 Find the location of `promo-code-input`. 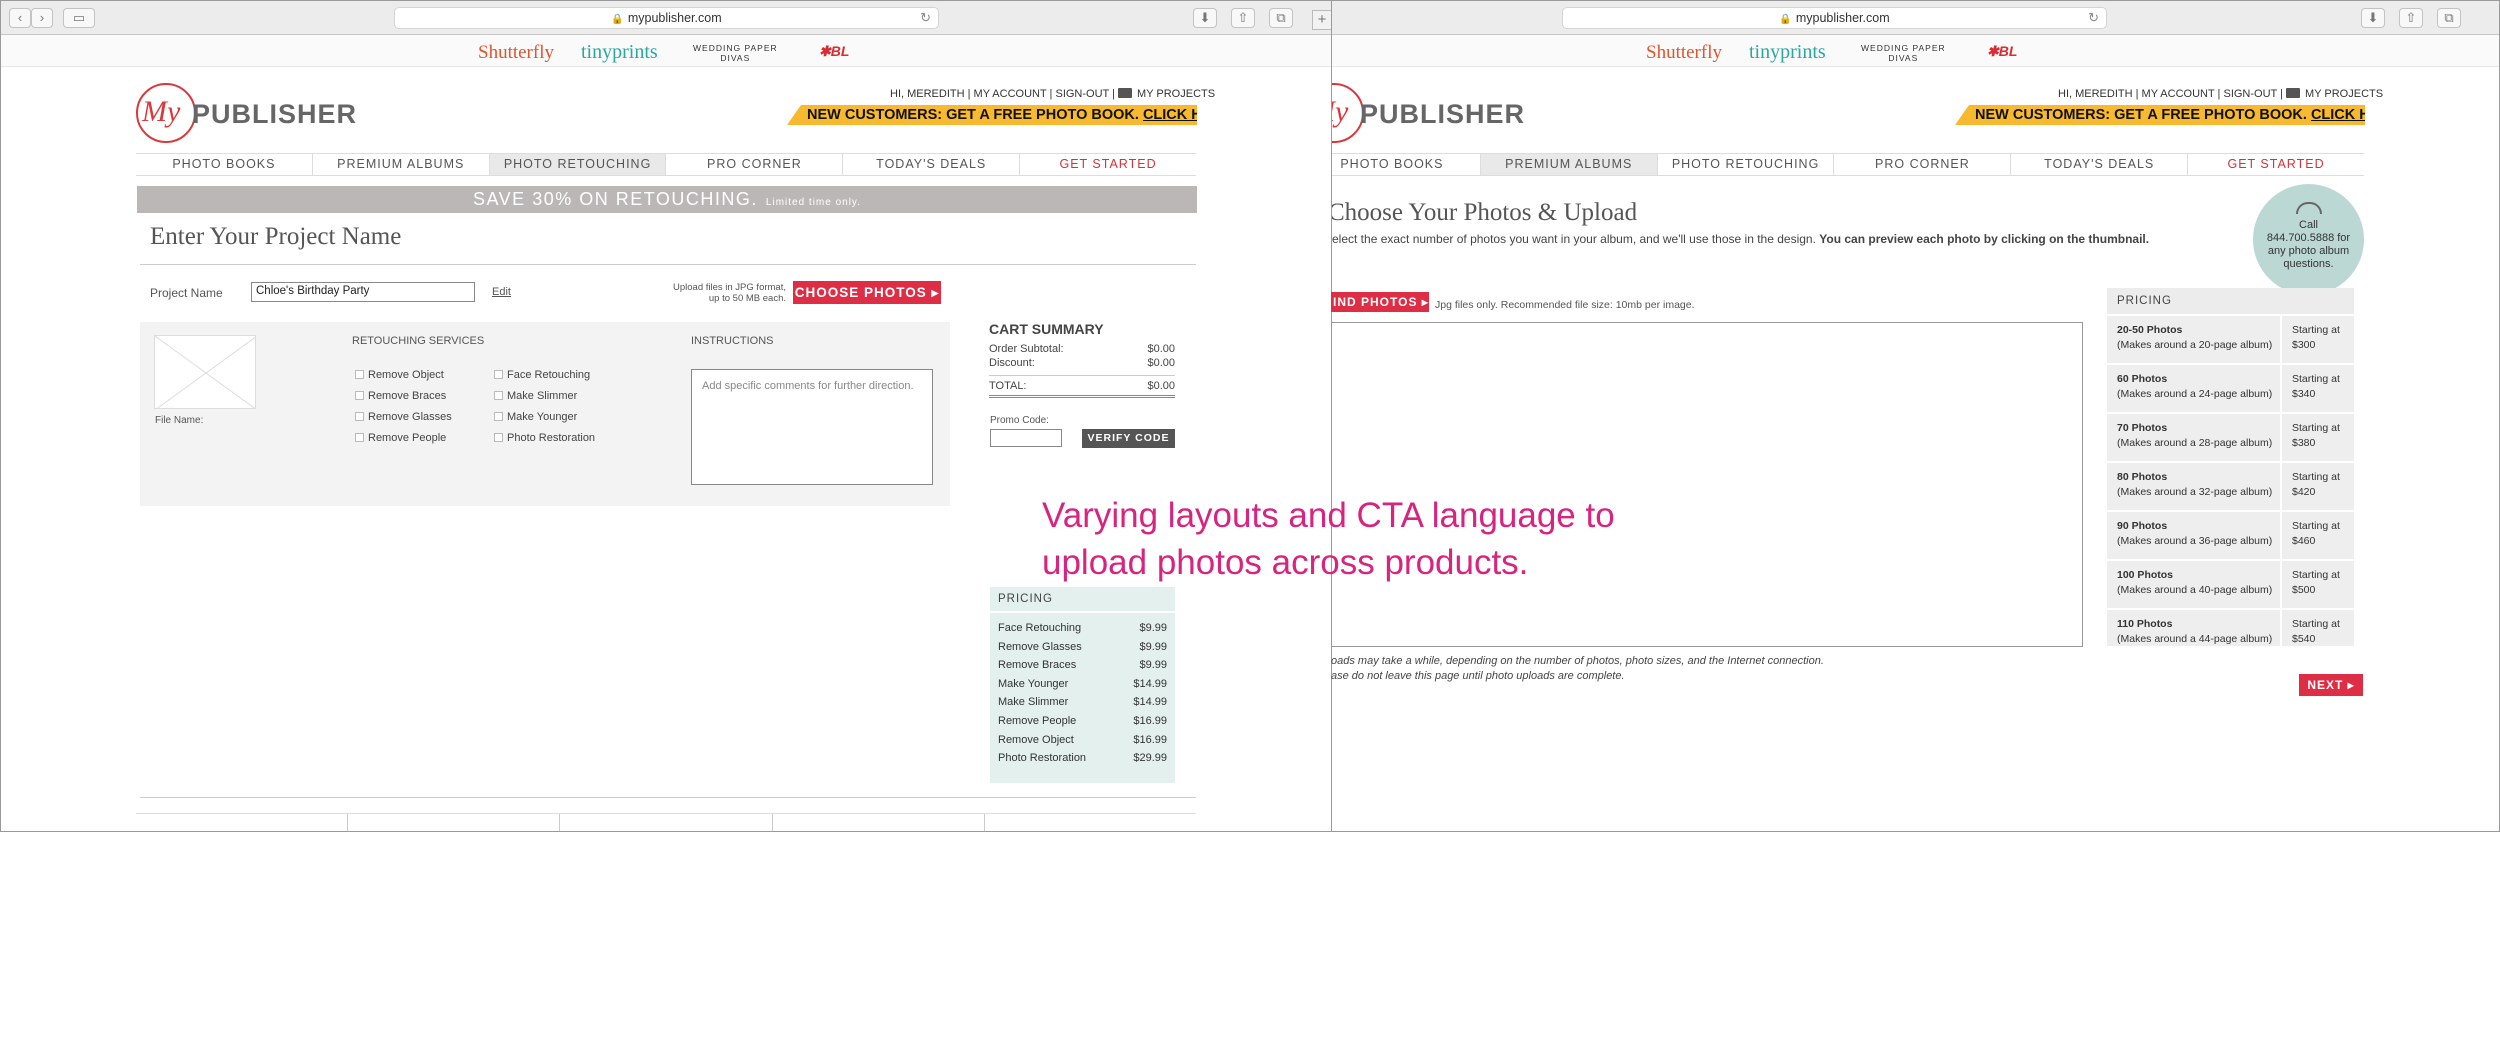

promo-code-input is located at coordinates (1026, 438).